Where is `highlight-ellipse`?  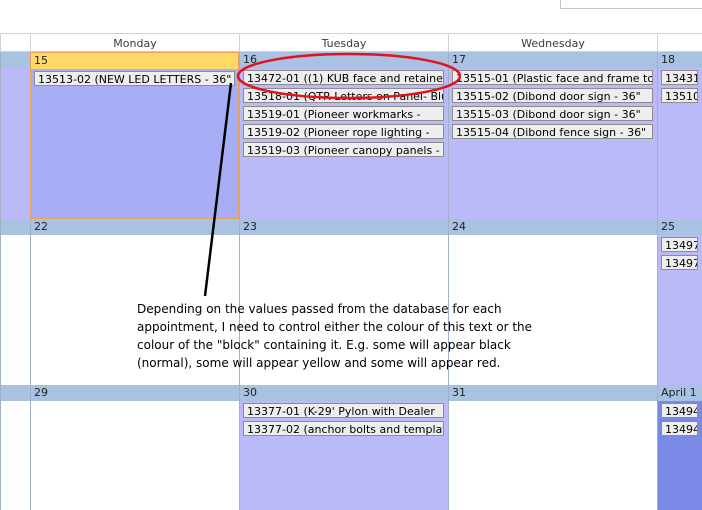
highlight-ellipse is located at coordinates (349, 76).